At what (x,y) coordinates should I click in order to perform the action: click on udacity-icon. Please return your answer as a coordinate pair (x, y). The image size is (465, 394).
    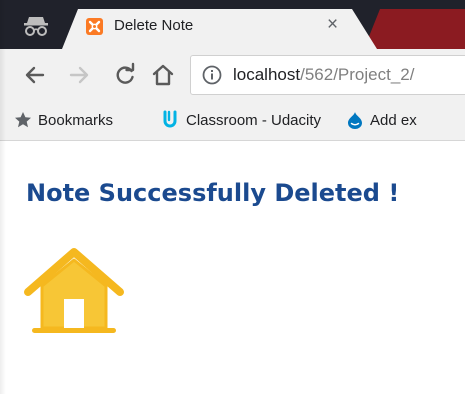
    Looking at the image, I should click on (170, 119).